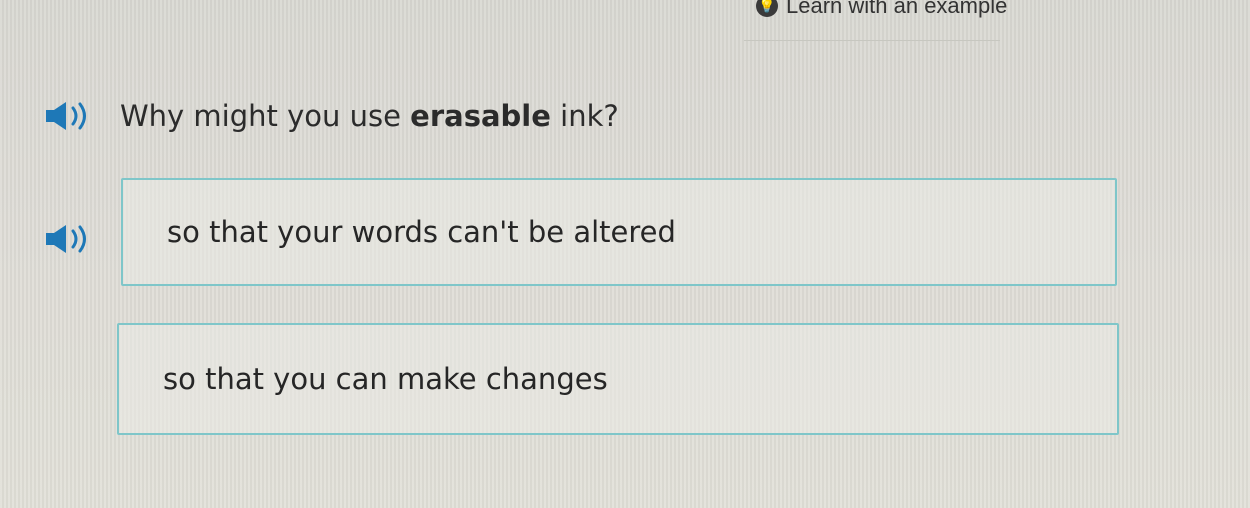 This screenshot has width=1250, height=508. Describe the element at coordinates (421, 232) in the screenshot. I see `answer-option-1-label: so that your words can't be altered` at that location.